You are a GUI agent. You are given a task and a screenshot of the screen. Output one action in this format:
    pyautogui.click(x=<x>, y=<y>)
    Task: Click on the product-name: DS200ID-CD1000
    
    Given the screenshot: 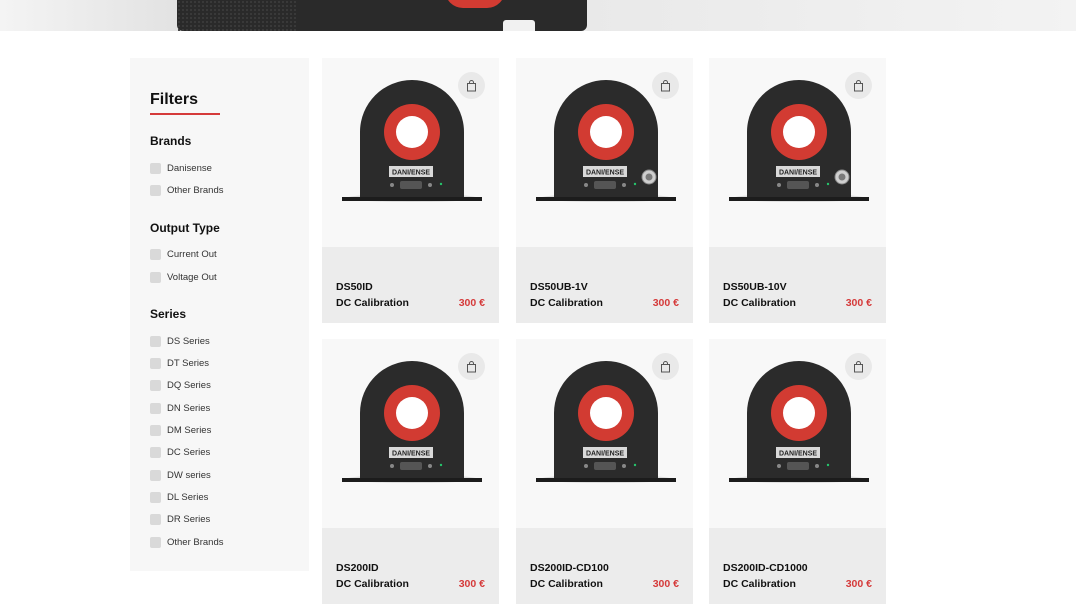 What is the action you would take?
    pyautogui.click(x=797, y=568)
    